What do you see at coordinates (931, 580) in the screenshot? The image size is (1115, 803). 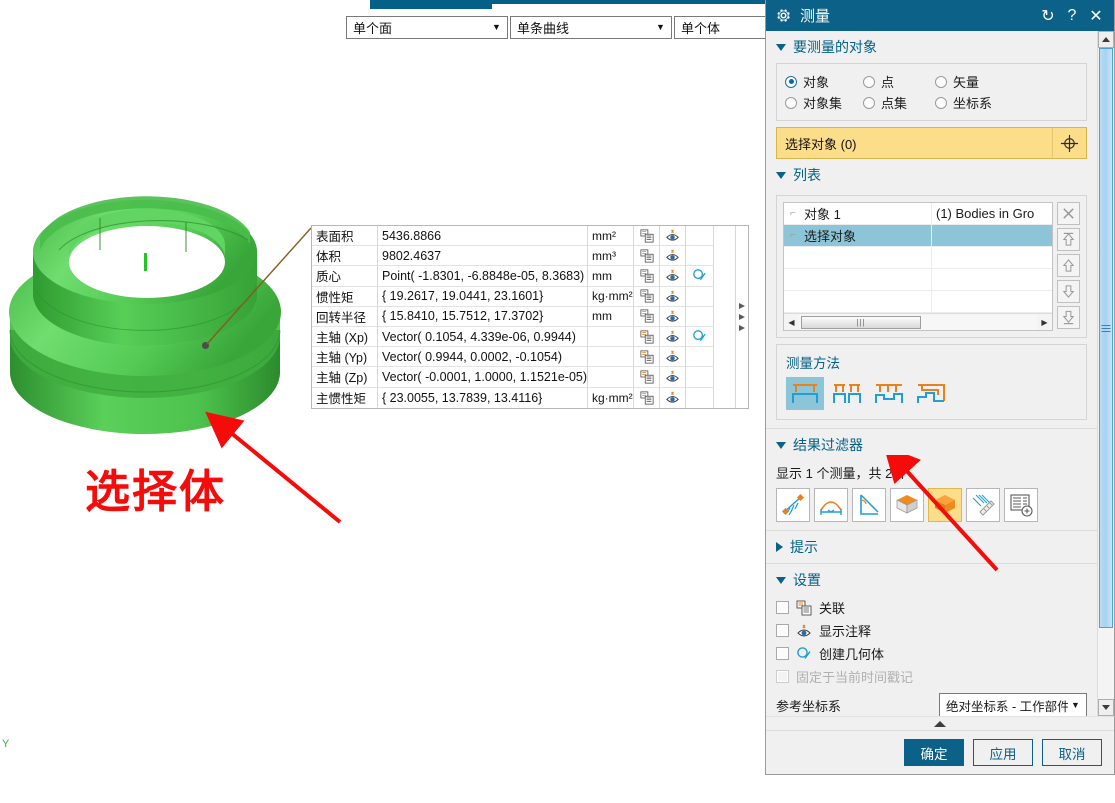 I see `section-header-settings: 设置` at bounding box center [931, 580].